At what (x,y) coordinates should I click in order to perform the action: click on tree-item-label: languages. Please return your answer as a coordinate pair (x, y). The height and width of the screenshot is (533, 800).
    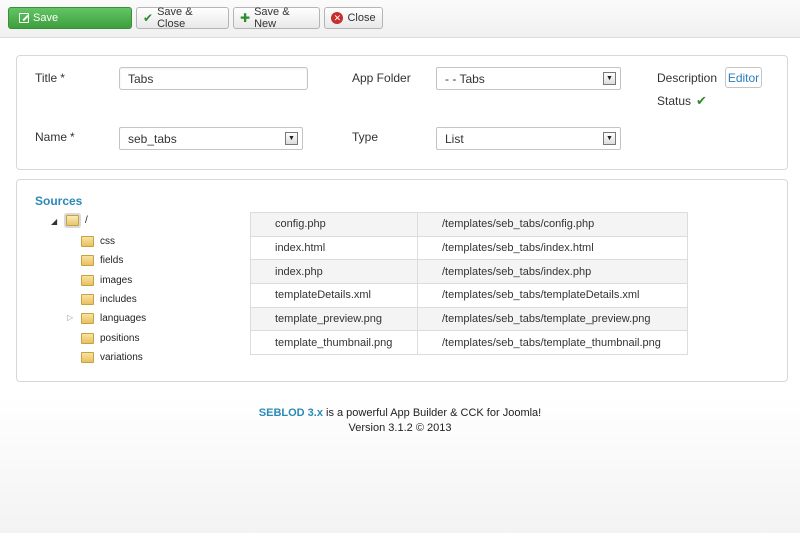
    Looking at the image, I should click on (123, 318).